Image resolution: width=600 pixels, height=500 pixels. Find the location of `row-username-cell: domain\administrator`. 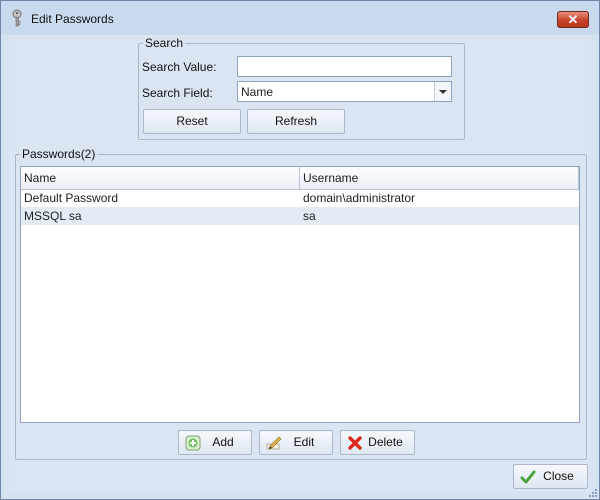

row-username-cell: domain\administrator is located at coordinates (359, 198).